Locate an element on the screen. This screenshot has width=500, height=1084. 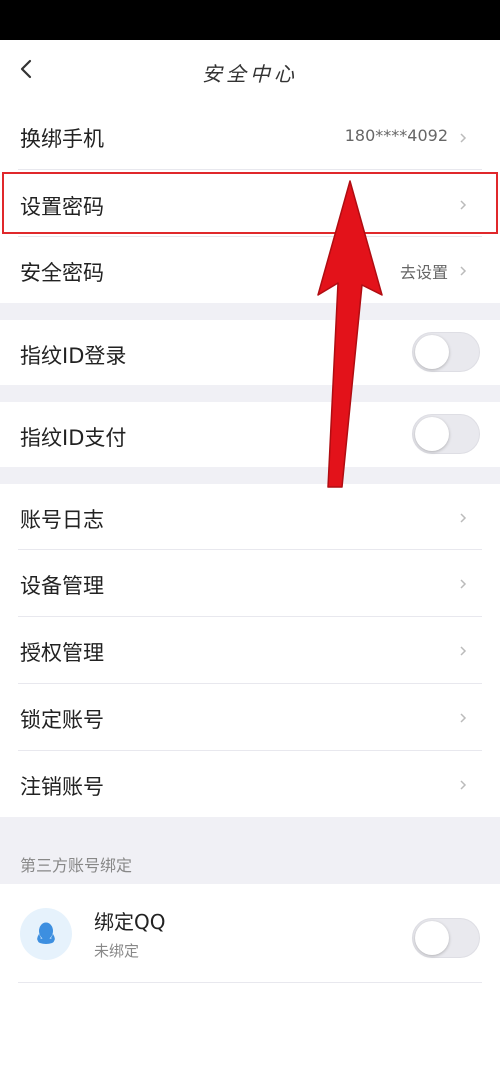
row-label: 指纹ID支付 is located at coordinates (73, 438).